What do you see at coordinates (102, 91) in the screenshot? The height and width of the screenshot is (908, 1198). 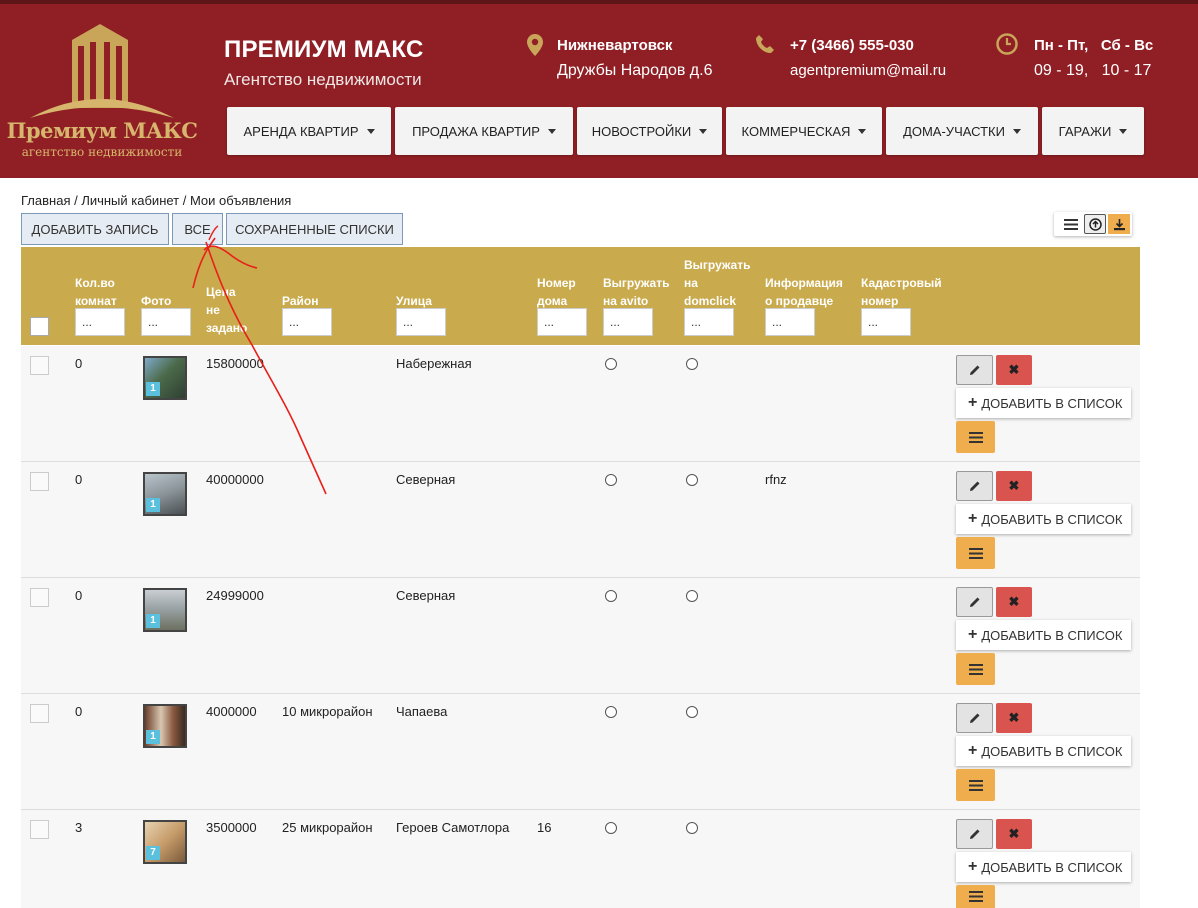 I see `logo: Премиум МАКС агентство недвижимости` at bounding box center [102, 91].